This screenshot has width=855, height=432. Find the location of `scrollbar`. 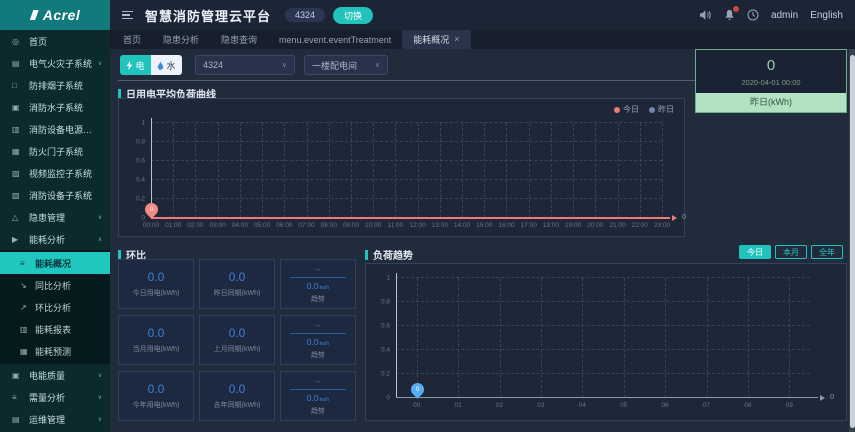

scrollbar is located at coordinates (852, 240).